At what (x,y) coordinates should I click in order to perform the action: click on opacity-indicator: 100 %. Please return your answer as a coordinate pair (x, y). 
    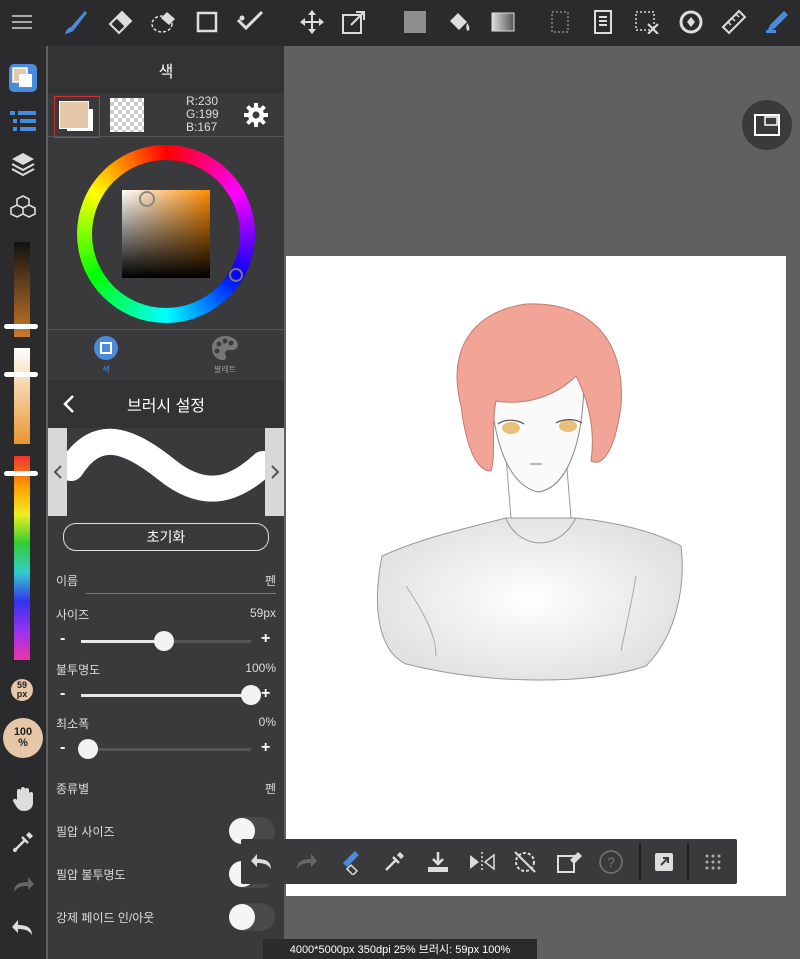
    Looking at the image, I should click on (23, 738).